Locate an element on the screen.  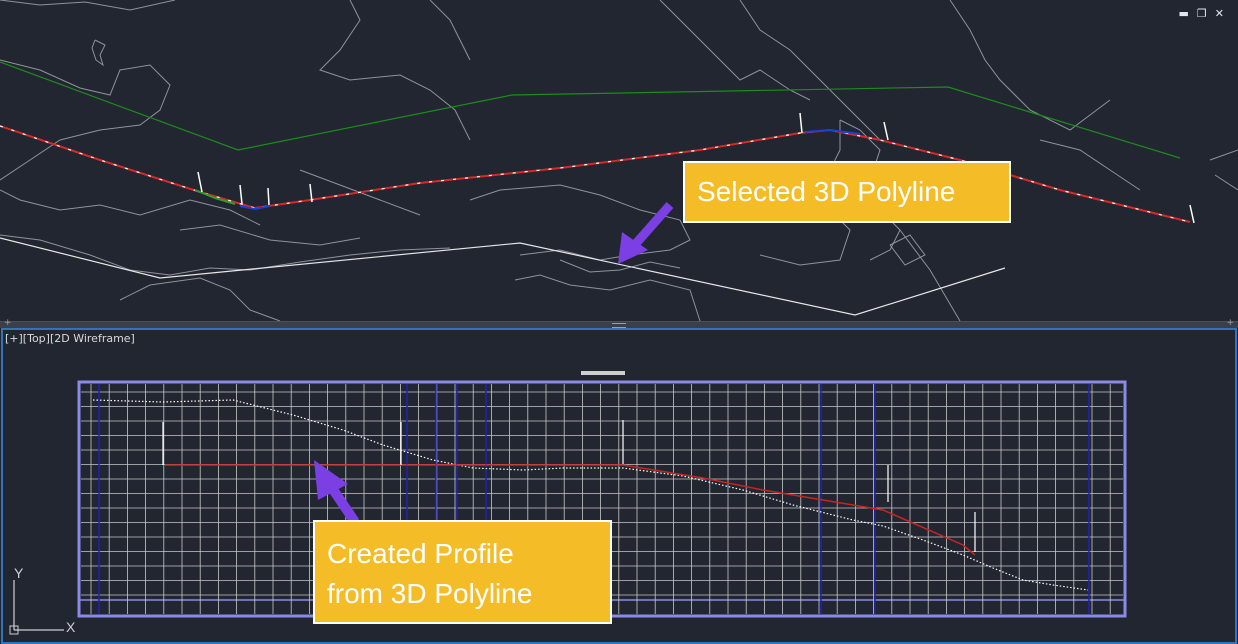
green-alignment is located at coordinates (590, 110).